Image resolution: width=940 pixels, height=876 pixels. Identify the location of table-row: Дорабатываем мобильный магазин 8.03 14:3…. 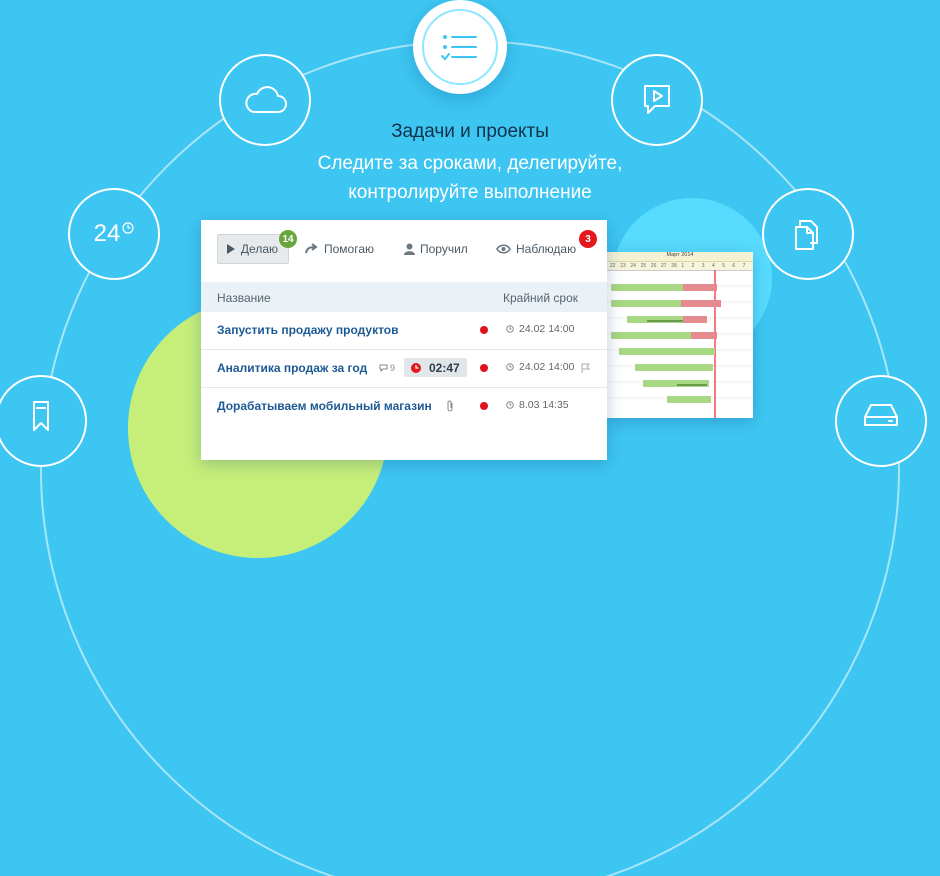
(404, 406).